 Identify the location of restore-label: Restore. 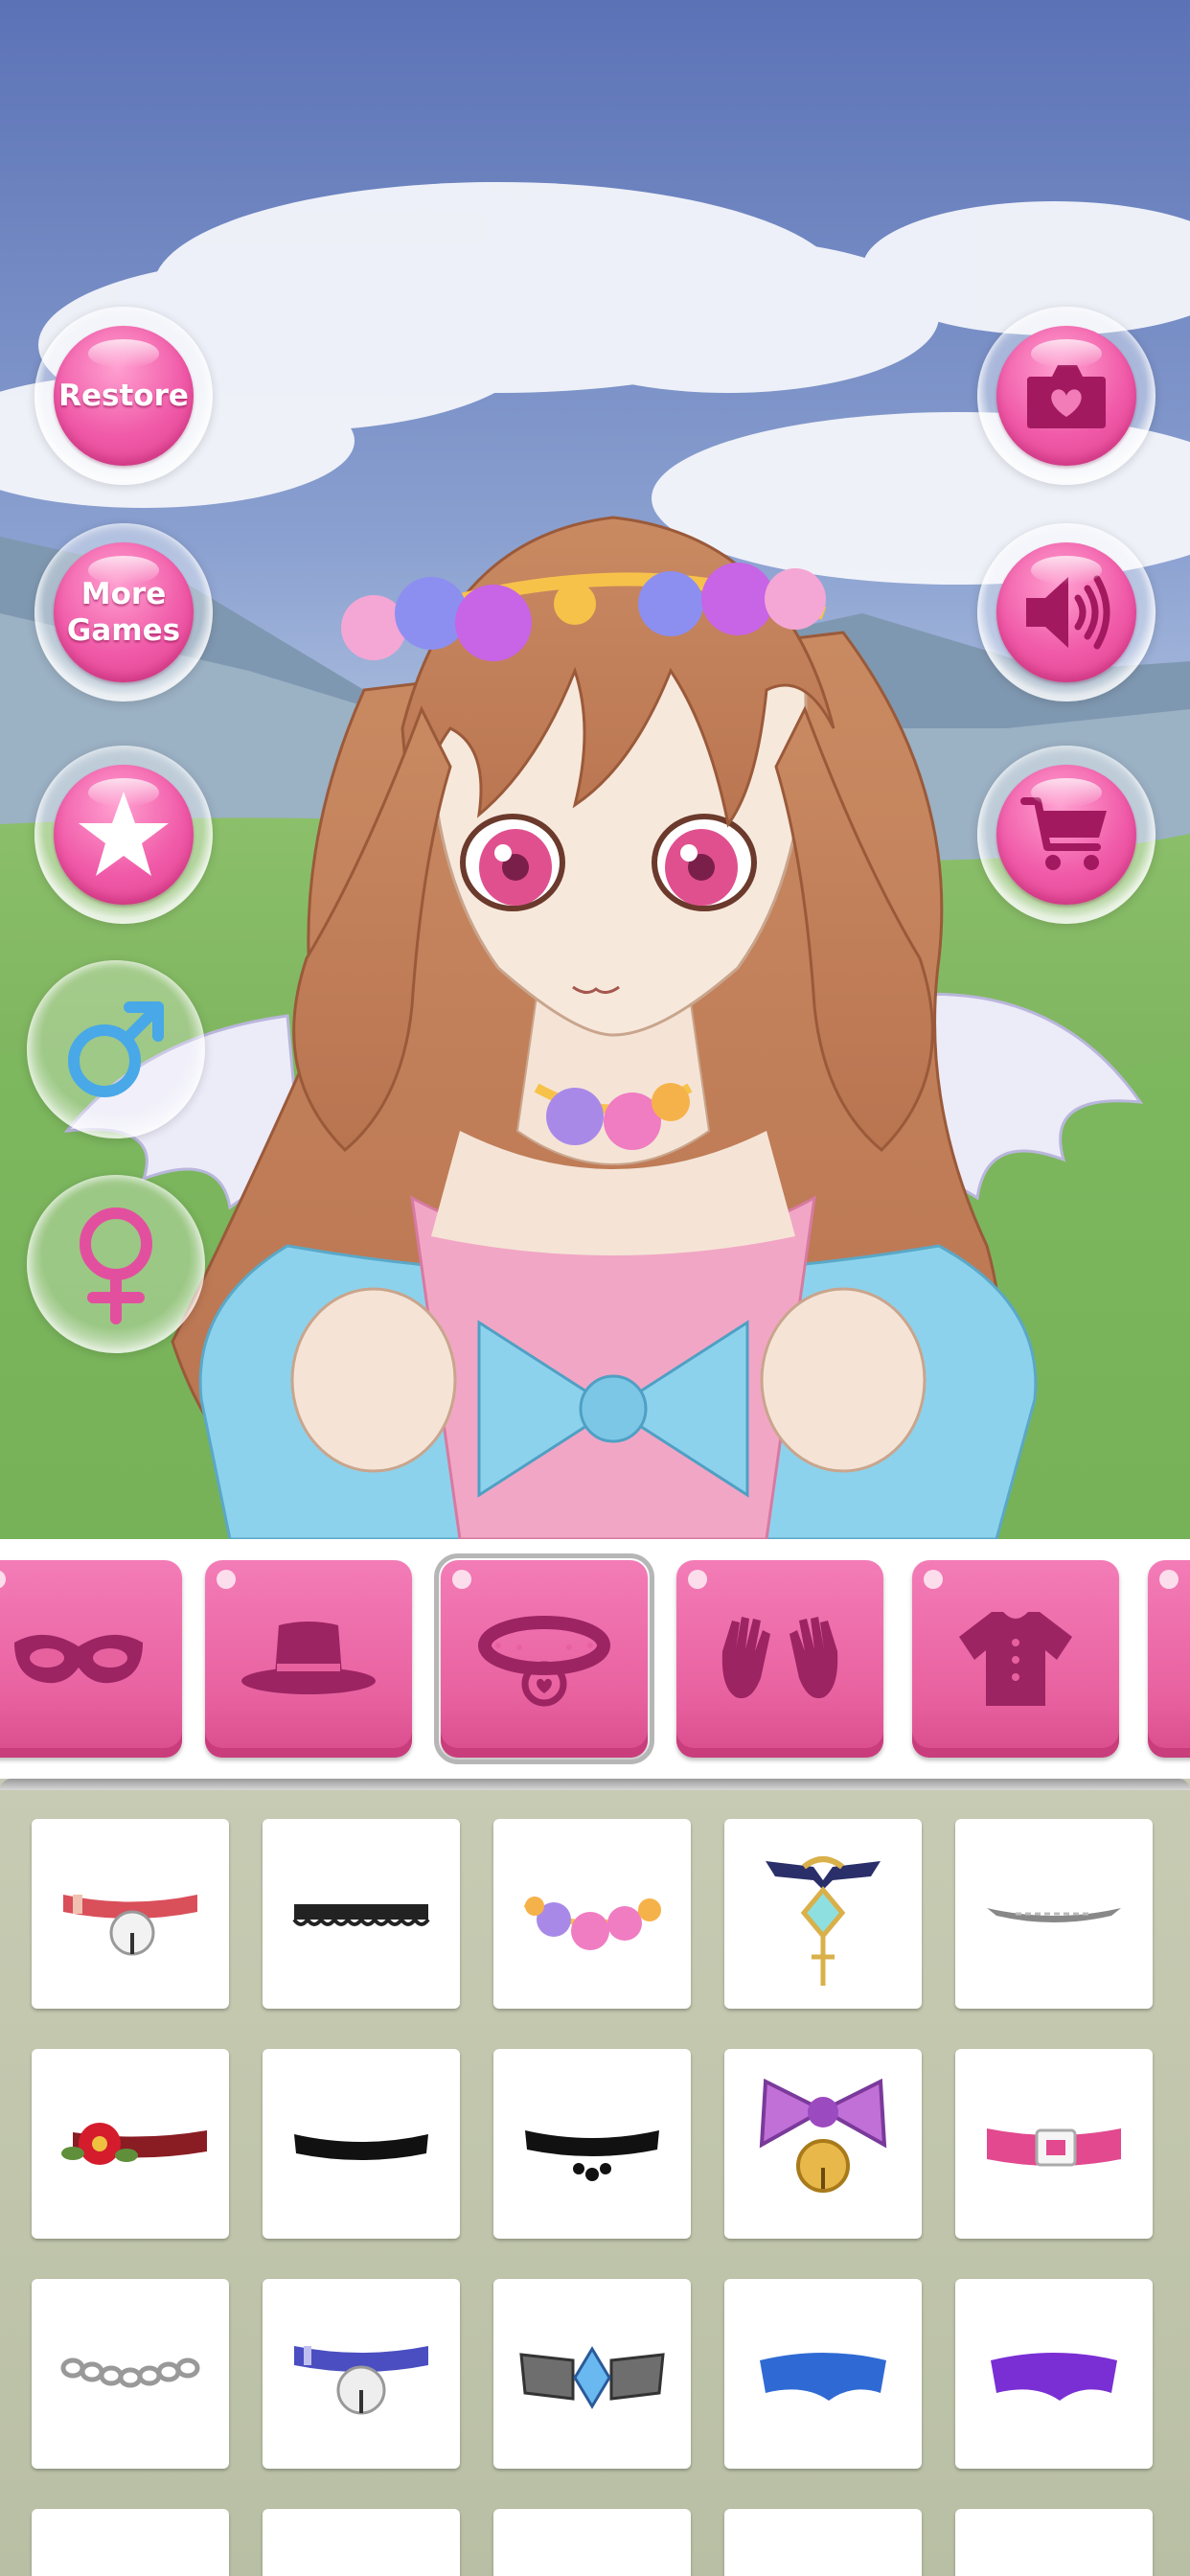
(124, 396).